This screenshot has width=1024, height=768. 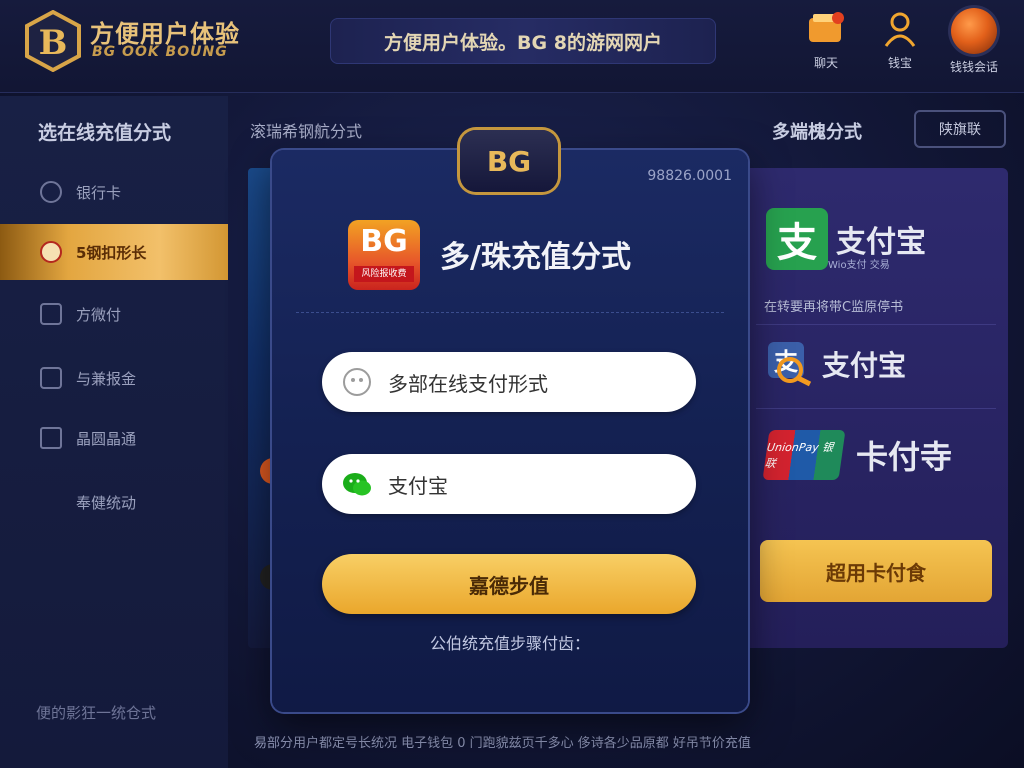 What do you see at coordinates (974, 31) in the screenshot?
I see `avatar` at bounding box center [974, 31].